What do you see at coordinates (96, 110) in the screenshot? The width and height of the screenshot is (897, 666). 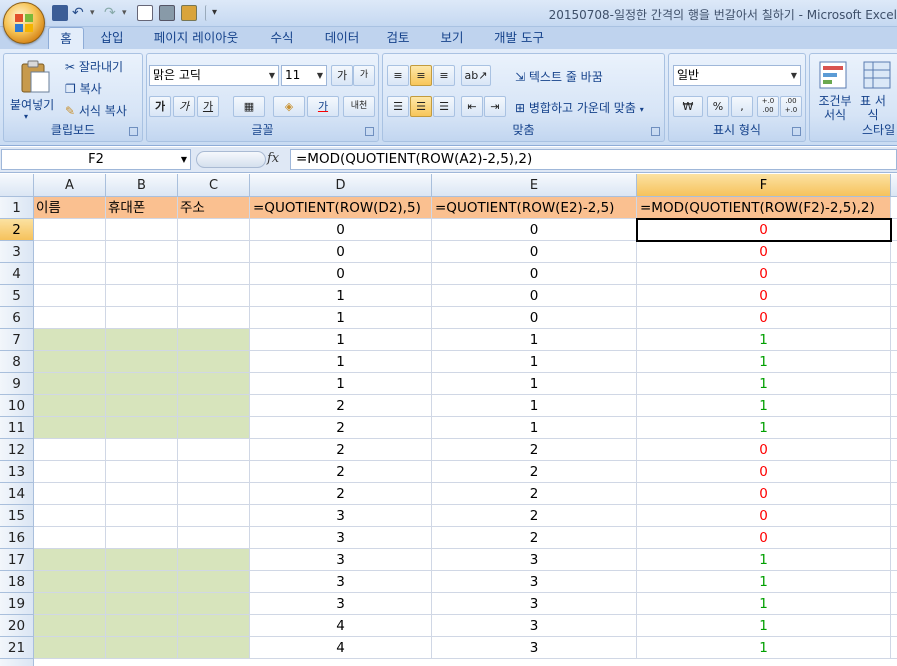 I see `format-painter-button: ✎ 서식 복사` at bounding box center [96, 110].